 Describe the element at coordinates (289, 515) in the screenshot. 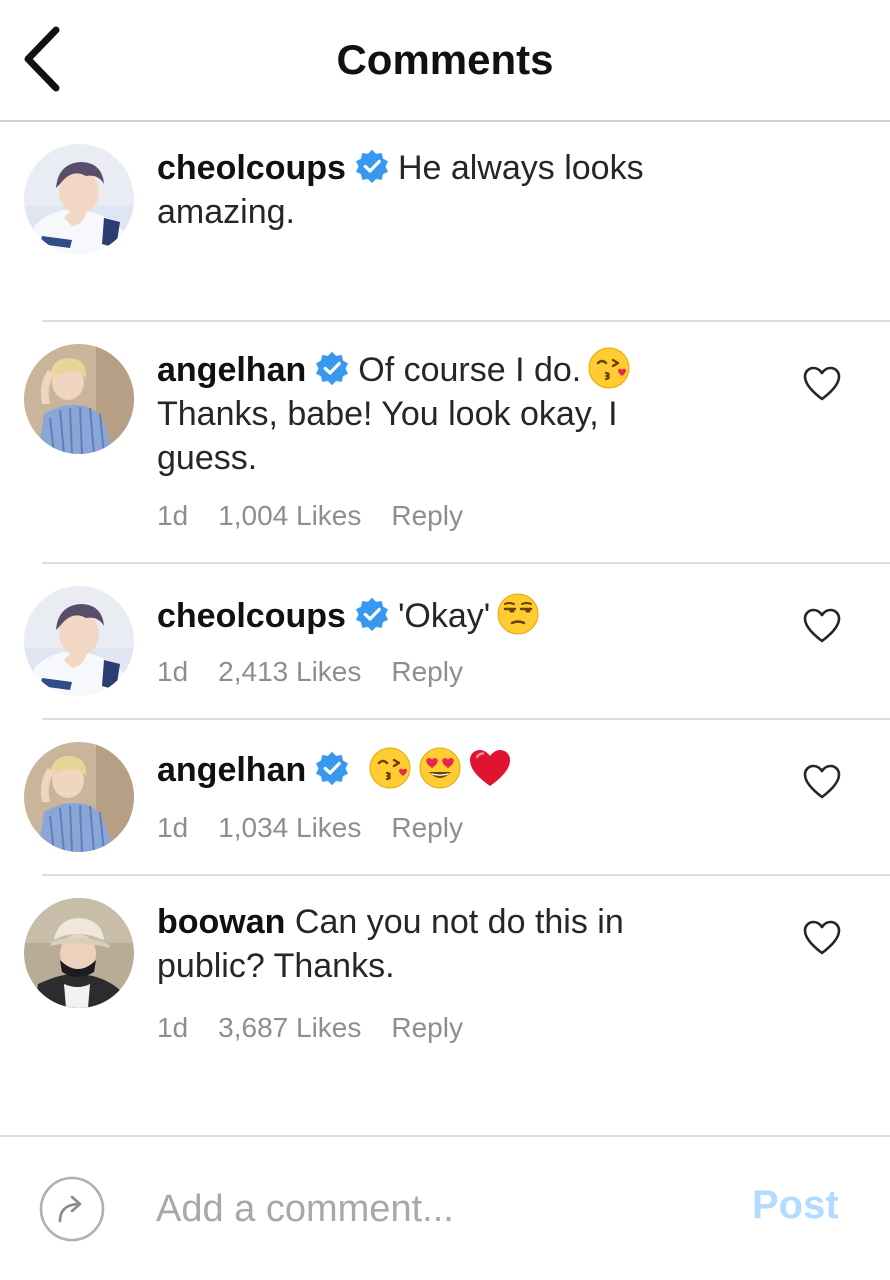

I see `likes-count: 1,004 Likes` at that location.